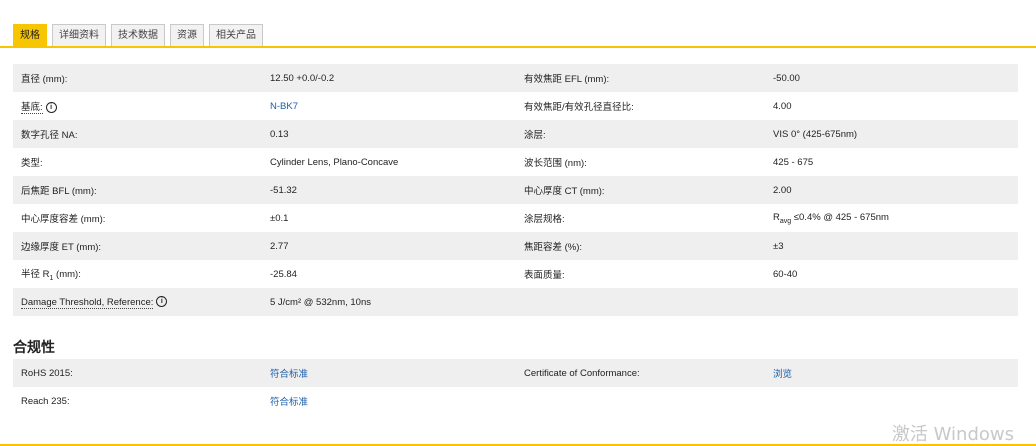 The width and height of the screenshot is (1036, 446). I want to click on spec-value: 60-40, so click(785, 274).